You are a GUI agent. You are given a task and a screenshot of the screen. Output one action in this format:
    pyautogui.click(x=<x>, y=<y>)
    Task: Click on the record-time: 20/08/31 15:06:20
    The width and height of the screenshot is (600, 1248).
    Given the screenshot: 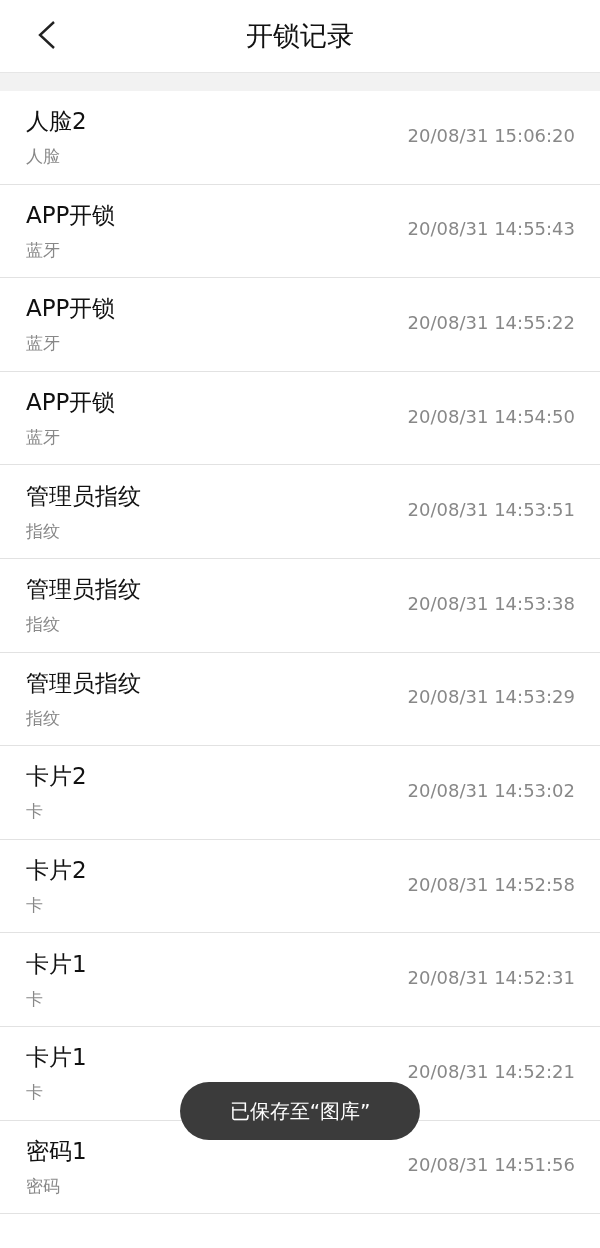 What is the action you would take?
    pyautogui.click(x=491, y=135)
    